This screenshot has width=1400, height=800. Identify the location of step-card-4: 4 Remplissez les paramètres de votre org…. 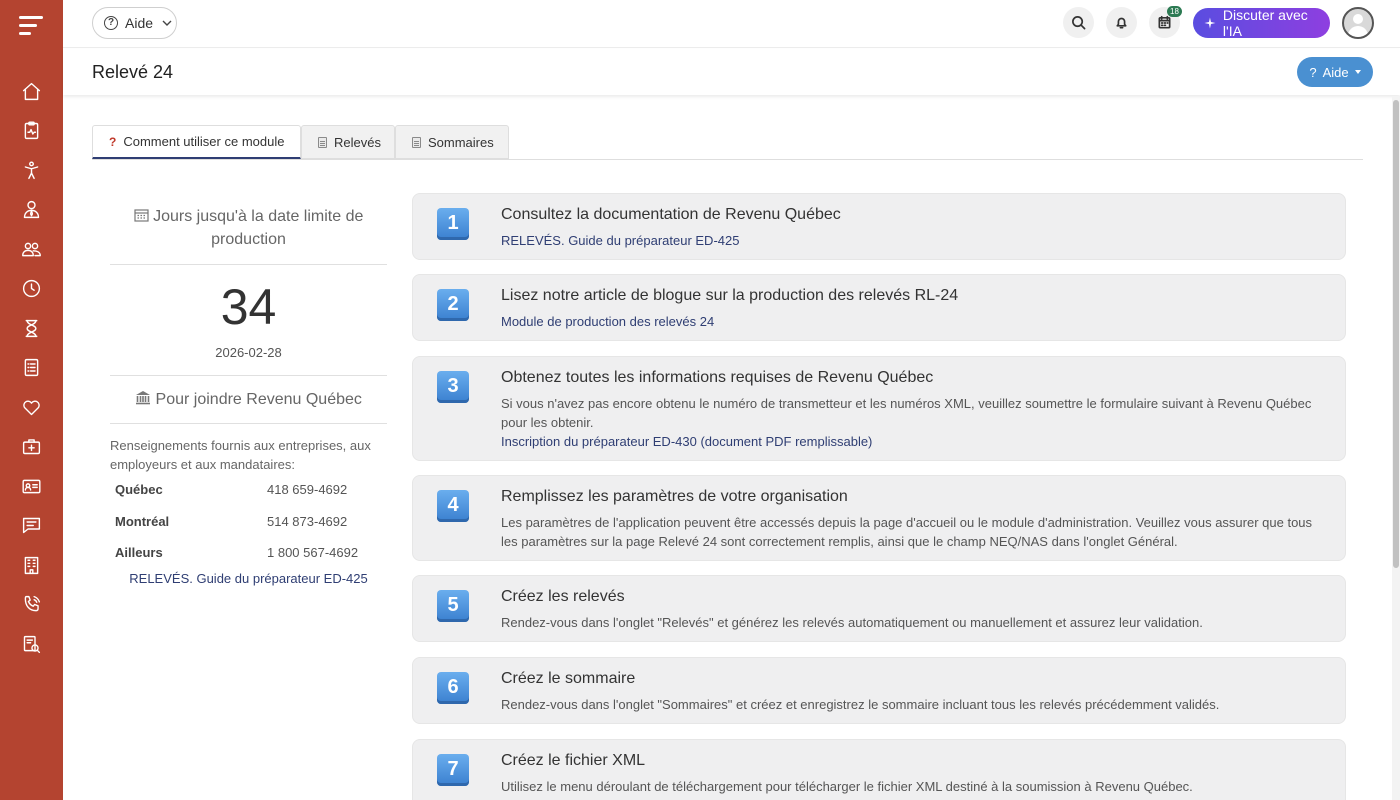
(879, 518).